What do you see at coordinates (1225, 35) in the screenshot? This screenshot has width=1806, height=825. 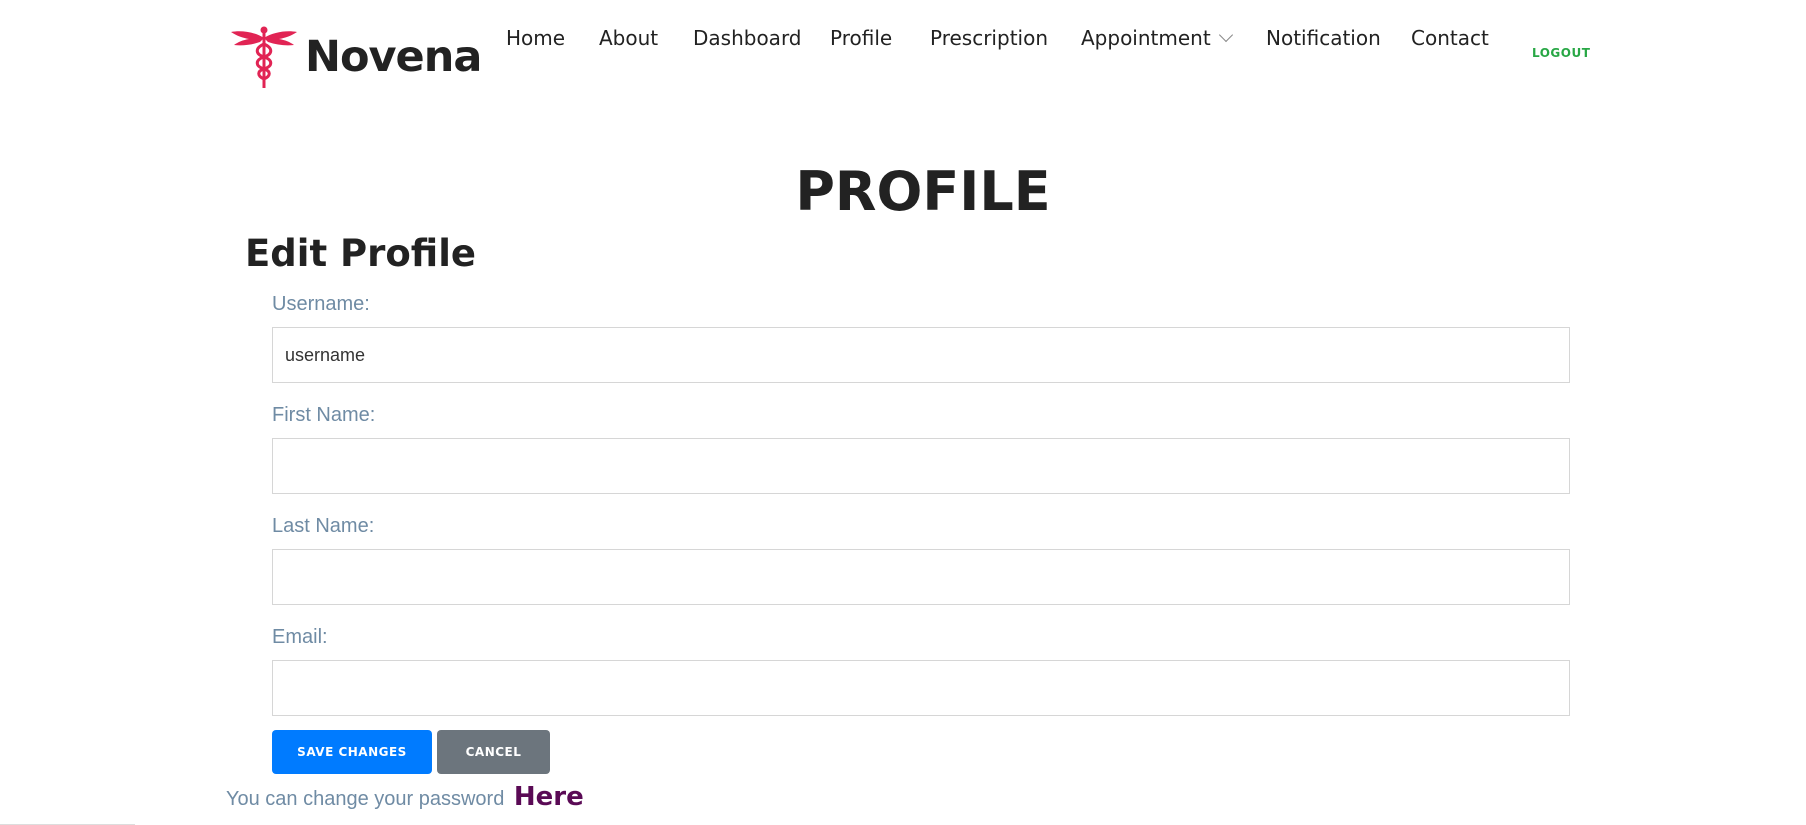 I see `chevron-down-icon` at bounding box center [1225, 35].